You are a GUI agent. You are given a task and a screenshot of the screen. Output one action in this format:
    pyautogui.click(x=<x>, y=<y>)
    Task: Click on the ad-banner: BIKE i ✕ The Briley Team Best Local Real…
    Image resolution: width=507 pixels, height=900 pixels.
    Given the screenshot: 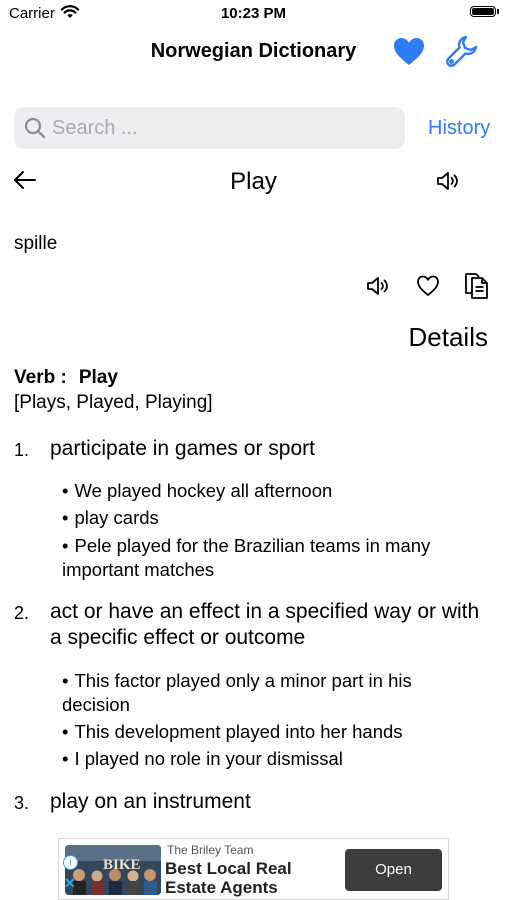 What is the action you would take?
    pyautogui.click(x=253, y=869)
    